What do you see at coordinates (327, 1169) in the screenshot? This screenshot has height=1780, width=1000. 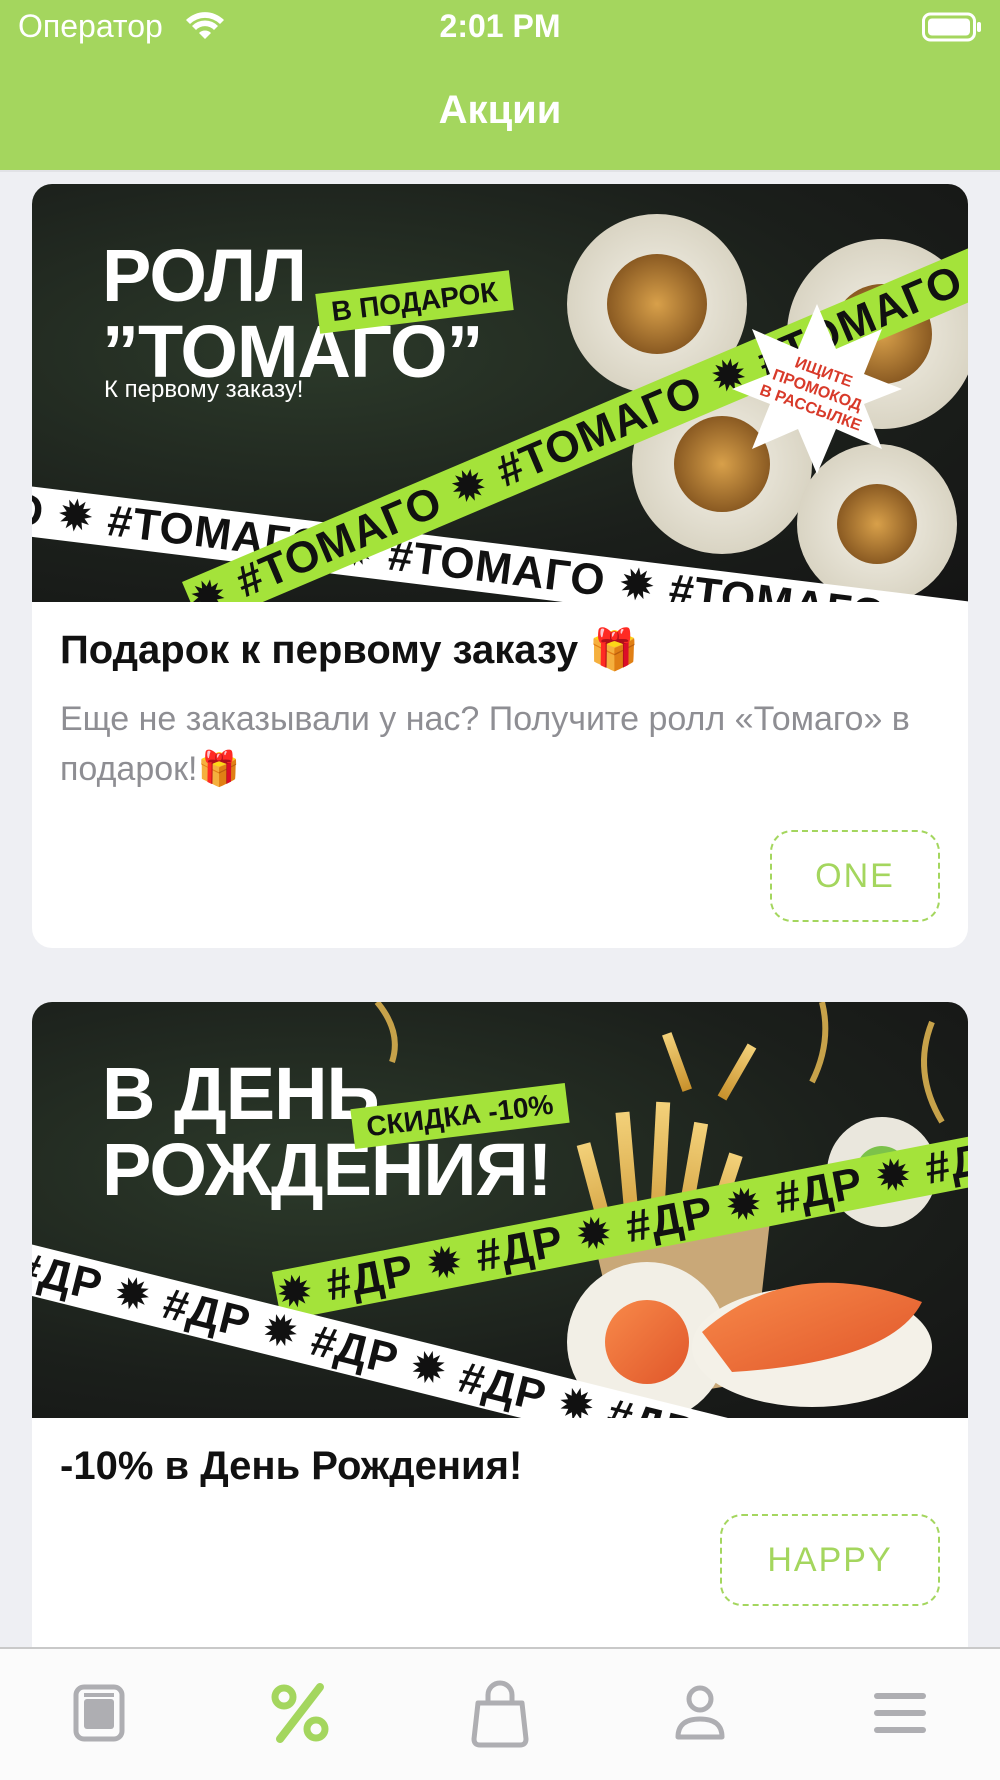 I see `banner-title-line2: РОЖДЕНИЯ!` at bounding box center [327, 1169].